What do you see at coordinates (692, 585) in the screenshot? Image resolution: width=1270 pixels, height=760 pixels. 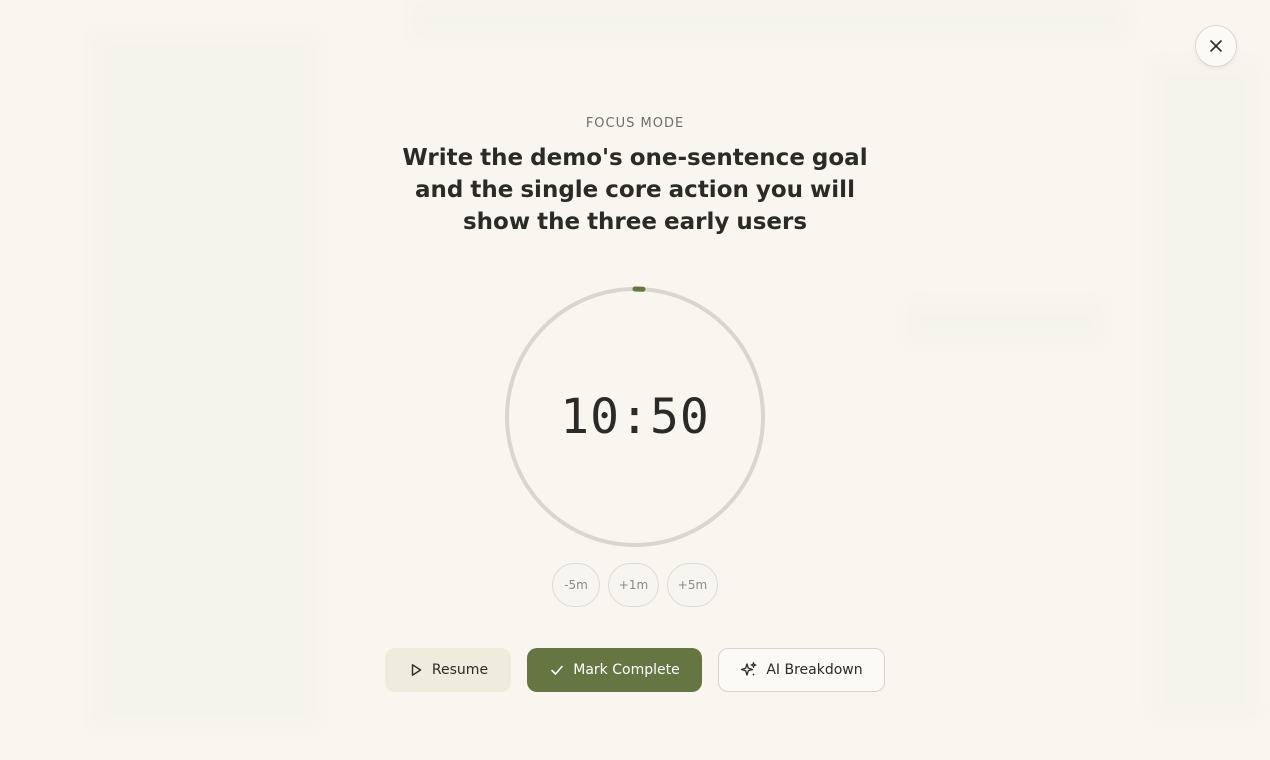 I see `plus-5m-button: +5m` at bounding box center [692, 585].